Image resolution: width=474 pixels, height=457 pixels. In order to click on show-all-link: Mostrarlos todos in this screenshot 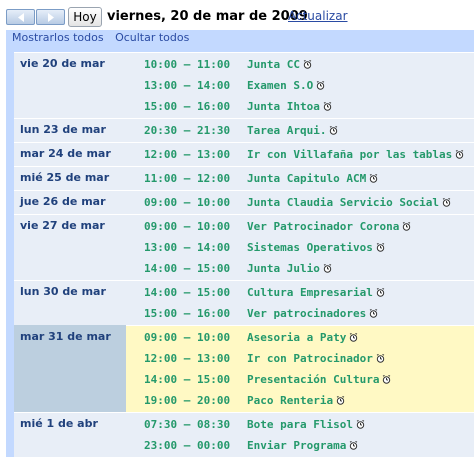, I will do `click(58, 37)`.